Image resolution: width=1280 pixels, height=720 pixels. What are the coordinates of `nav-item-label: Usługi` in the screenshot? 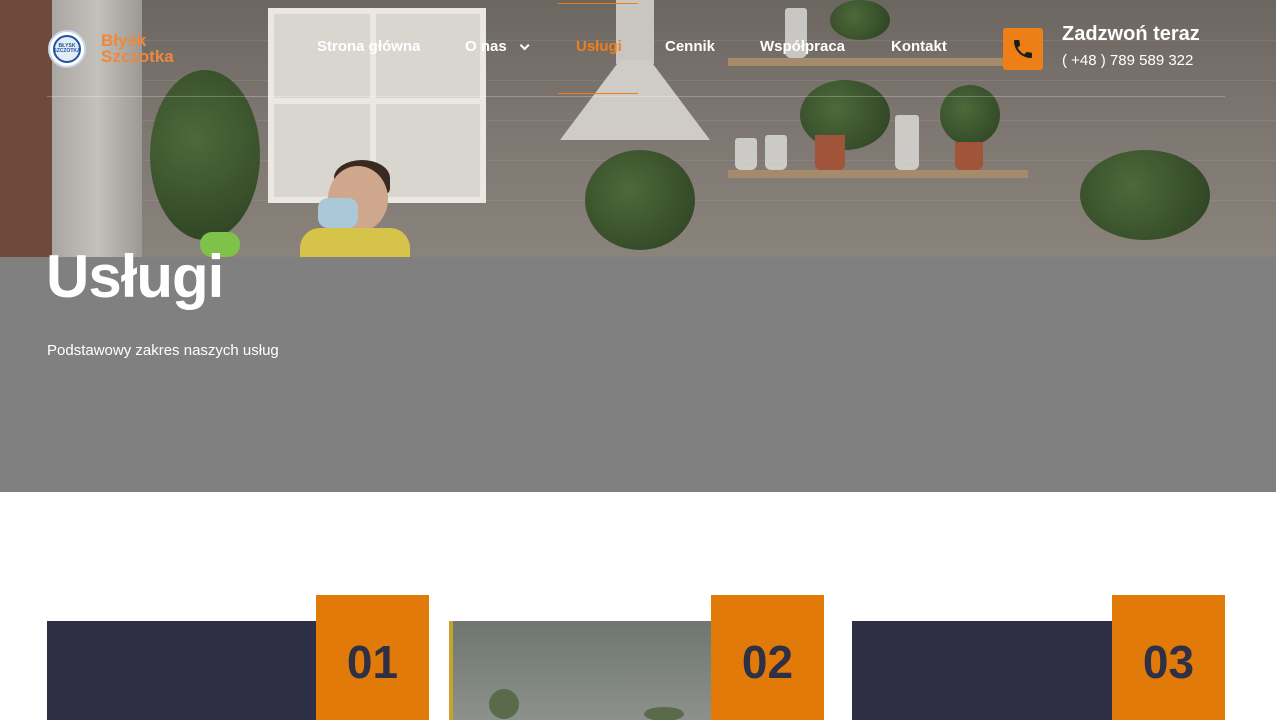 It's located at (599, 46).